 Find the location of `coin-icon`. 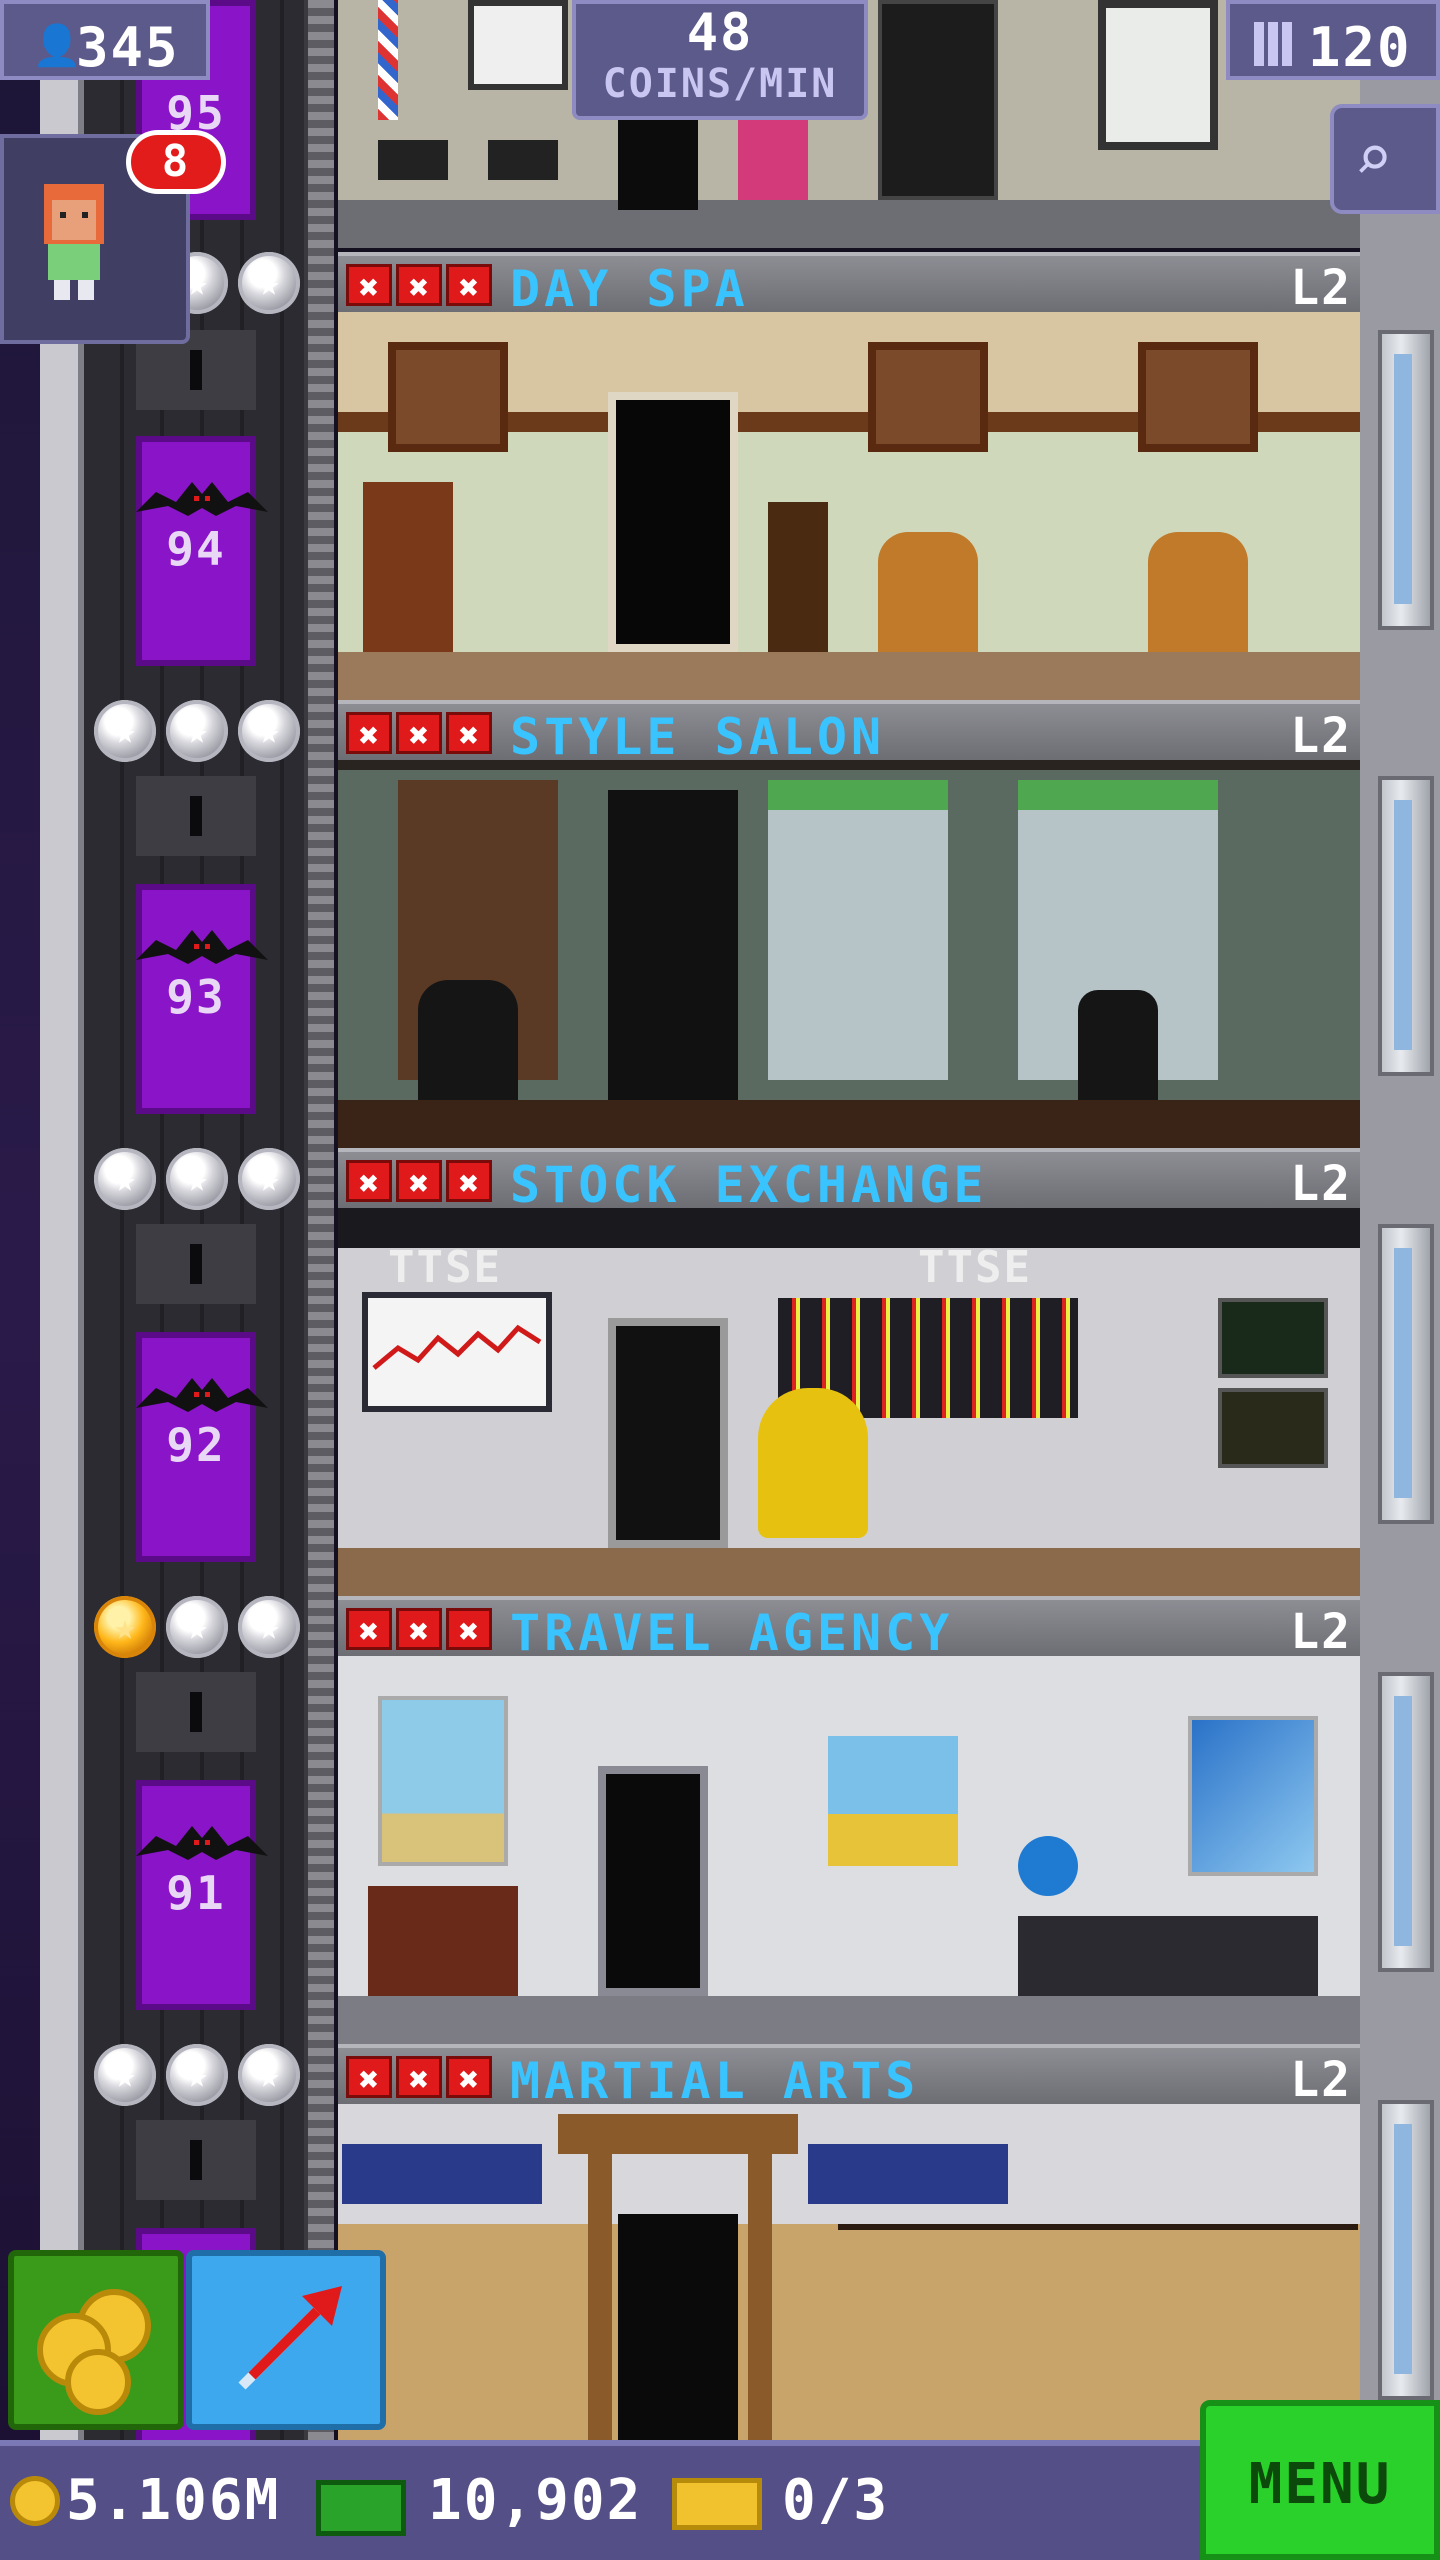

coin-icon is located at coordinates (35, 2501).